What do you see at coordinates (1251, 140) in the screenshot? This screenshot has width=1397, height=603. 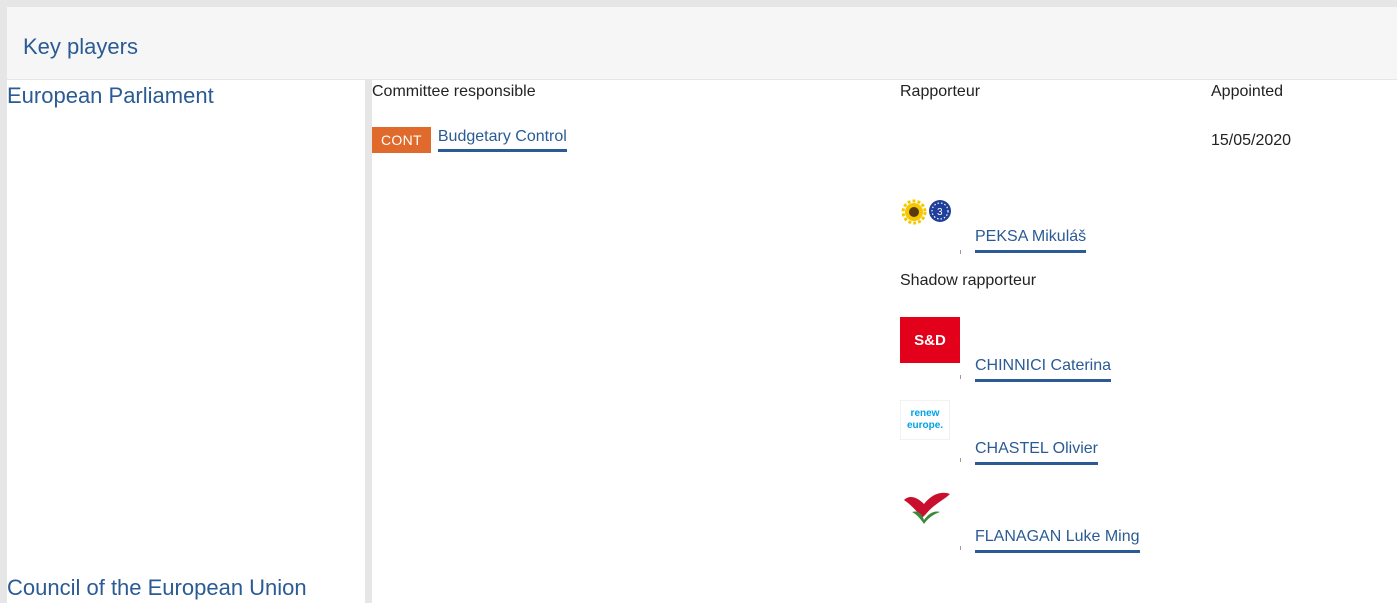 I see `appointed-date: 15/05/2020` at bounding box center [1251, 140].